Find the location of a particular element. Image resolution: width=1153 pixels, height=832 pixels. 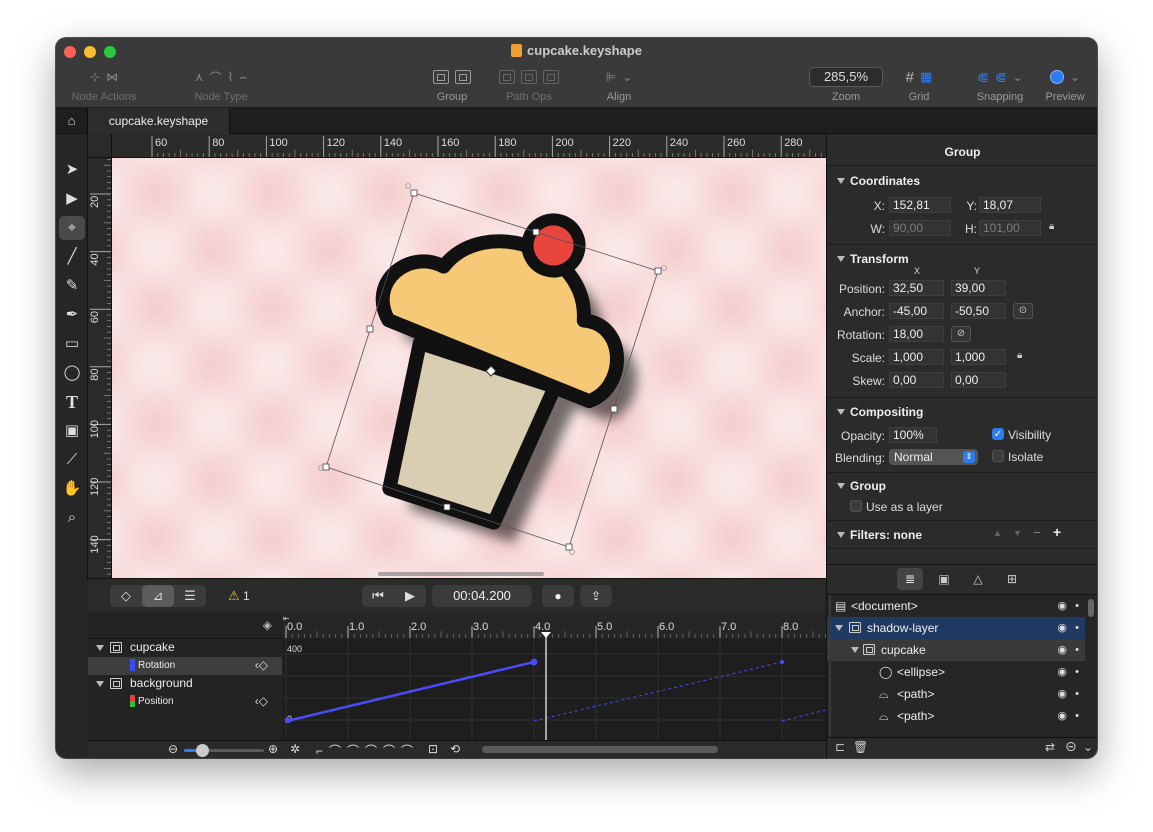

move-up-icon: ▲ is located at coordinates (997, 533).